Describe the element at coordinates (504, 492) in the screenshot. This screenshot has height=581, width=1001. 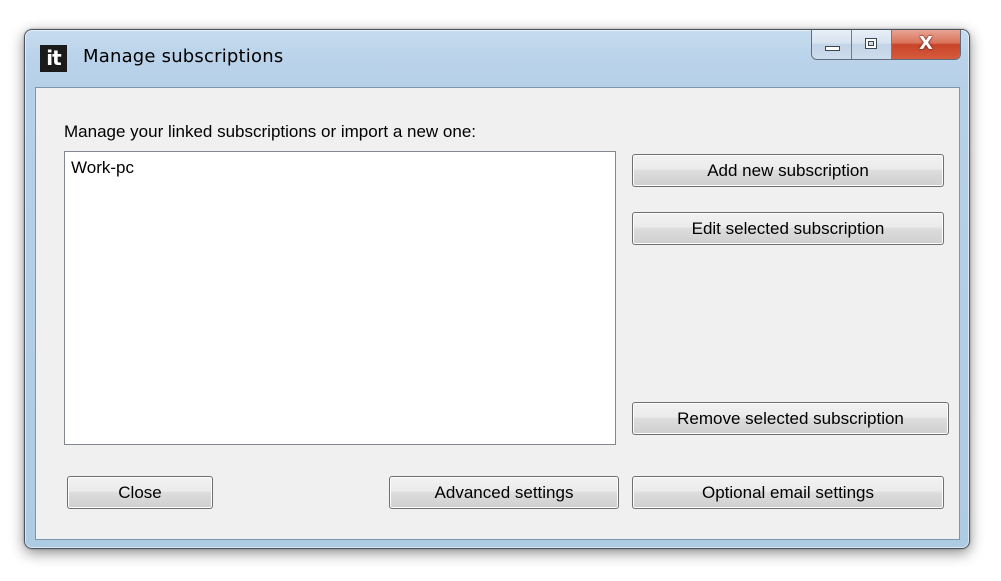
I see `advanced-settings-button: Advanced settings` at that location.